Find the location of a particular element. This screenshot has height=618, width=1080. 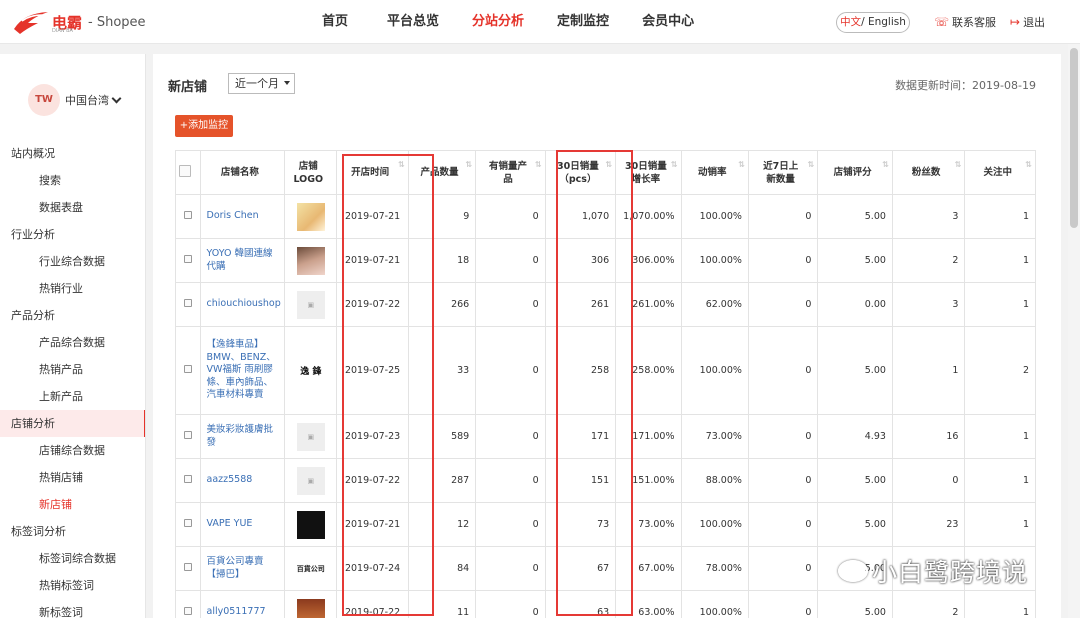

shop-name-link: 美妝彩妝護膚批發 is located at coordinates (242, 436).